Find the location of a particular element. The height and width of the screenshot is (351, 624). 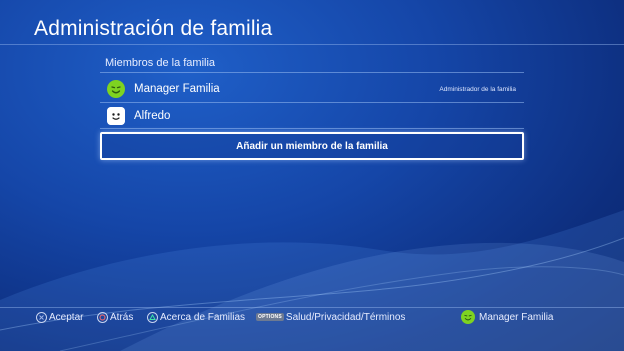

hint-label: Aceptar is located at coordinates (66, 317).